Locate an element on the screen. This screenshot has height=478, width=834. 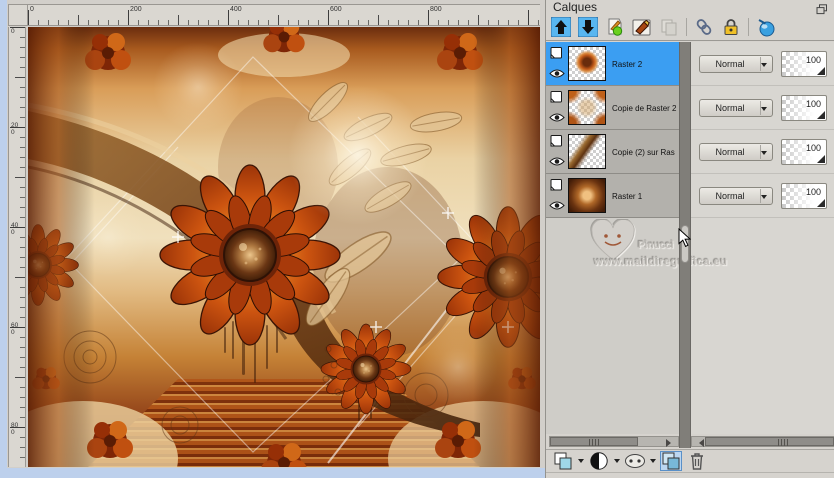
ruler-corner is located at coordinates (18, 15).